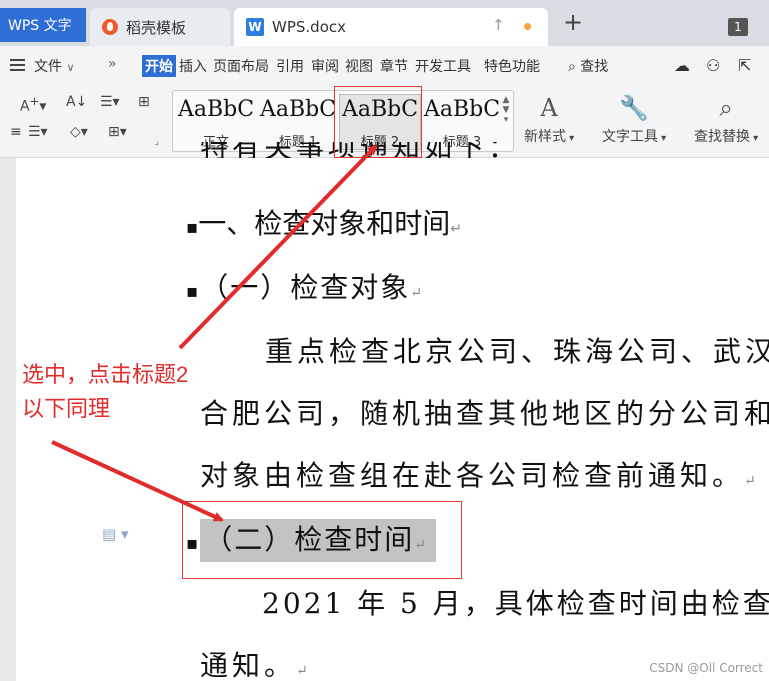 The height and width of the screenshot is (681, 769). I want to click on paragraph-launcher-icon: ⌟, so click(156, 140).